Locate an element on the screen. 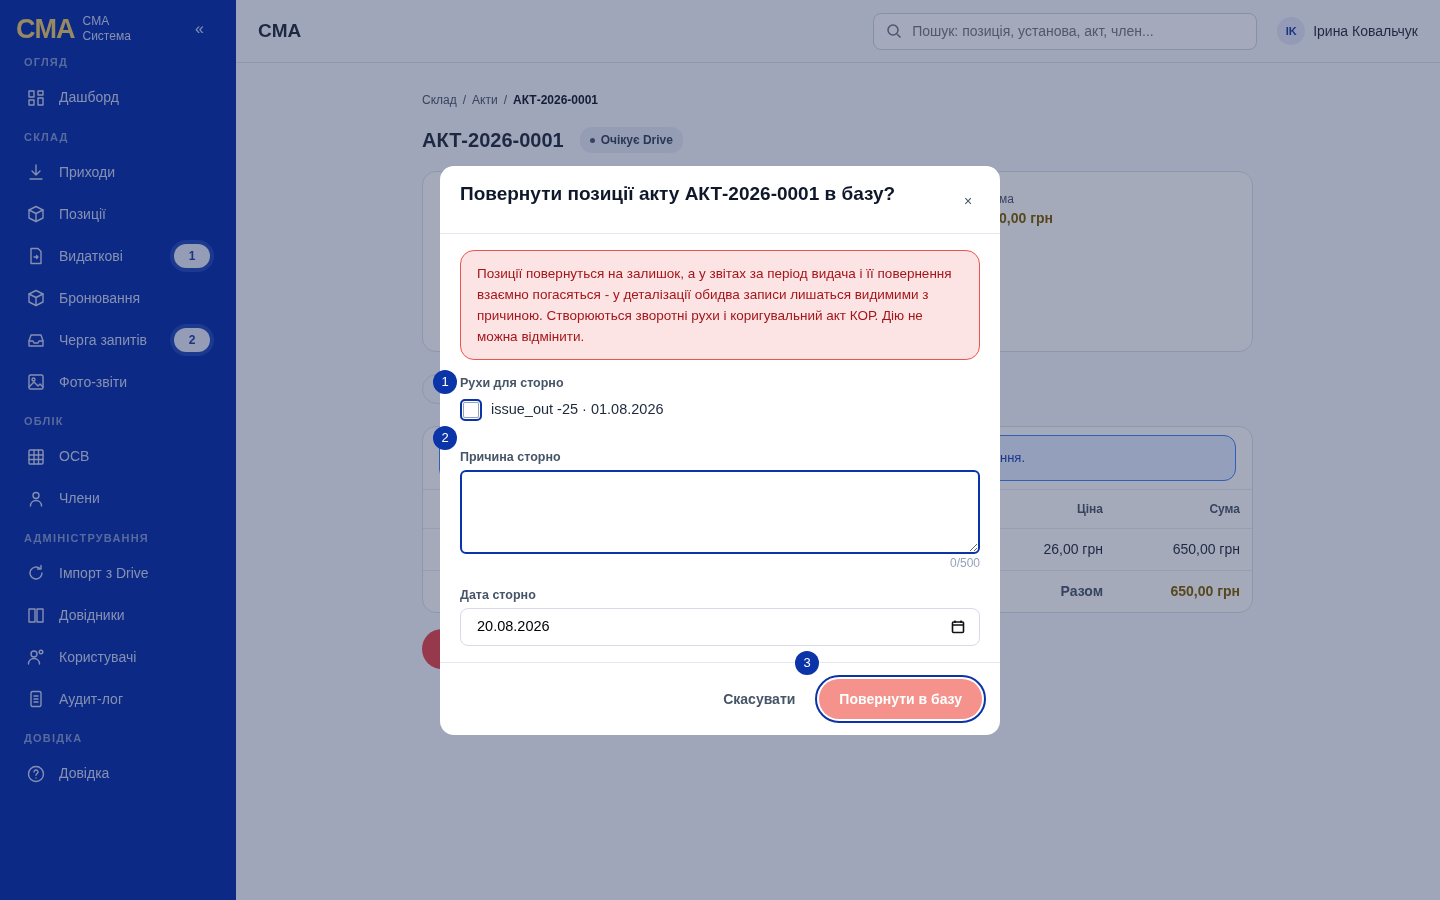  collapse-button: « is located at coordinates (199, 29).